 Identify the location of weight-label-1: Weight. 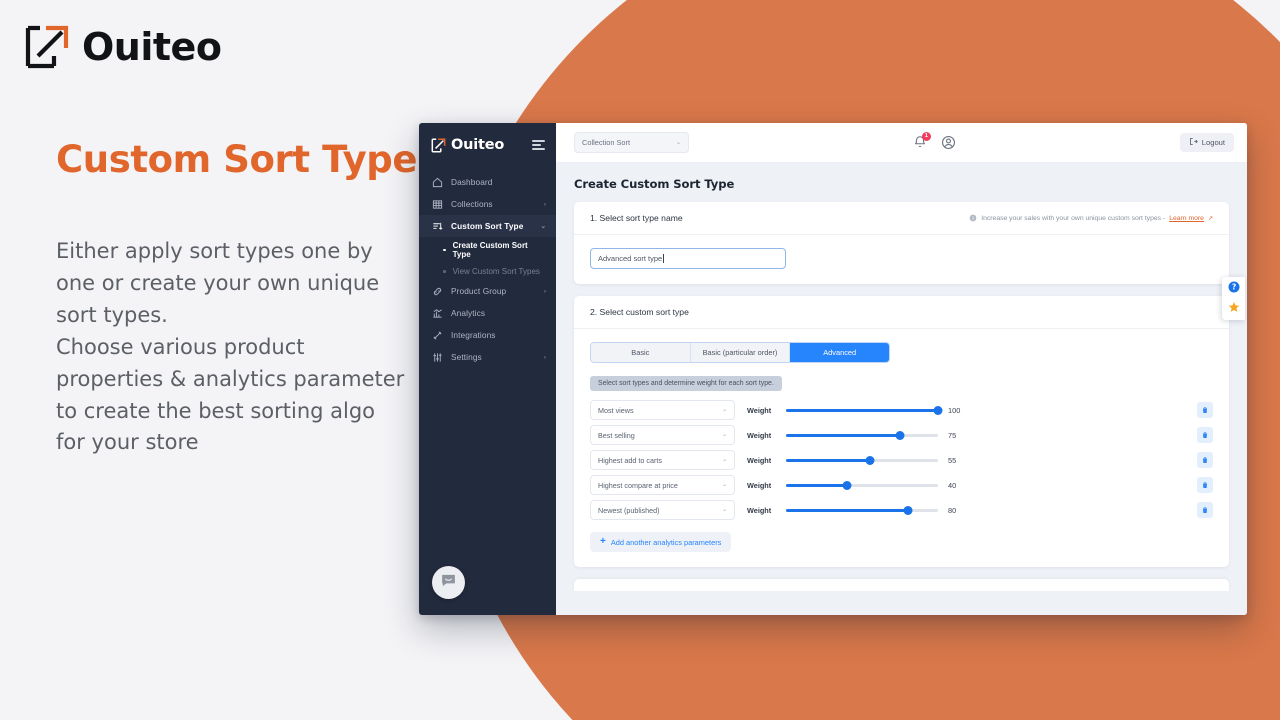
(759, 435).